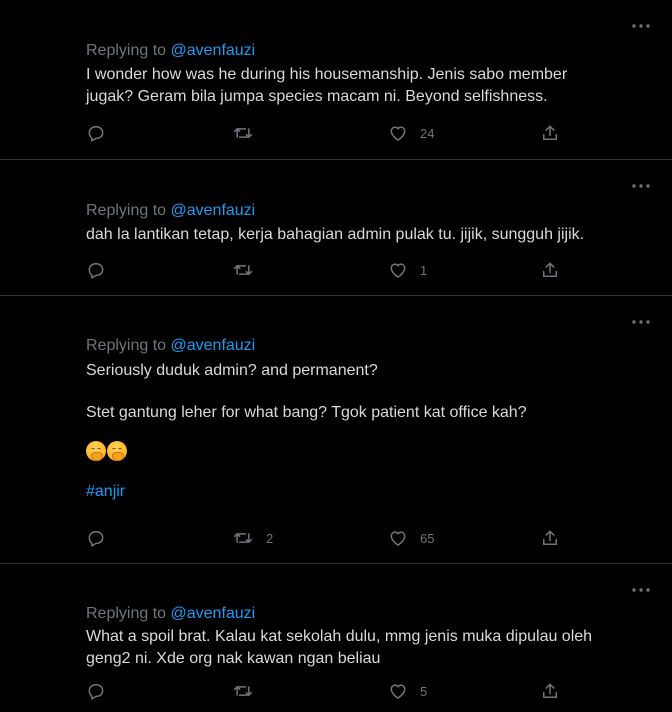 Image resolution: width=672 pixels, height=712 pixels. I want to click on like-button: 65, so click(411, 538).